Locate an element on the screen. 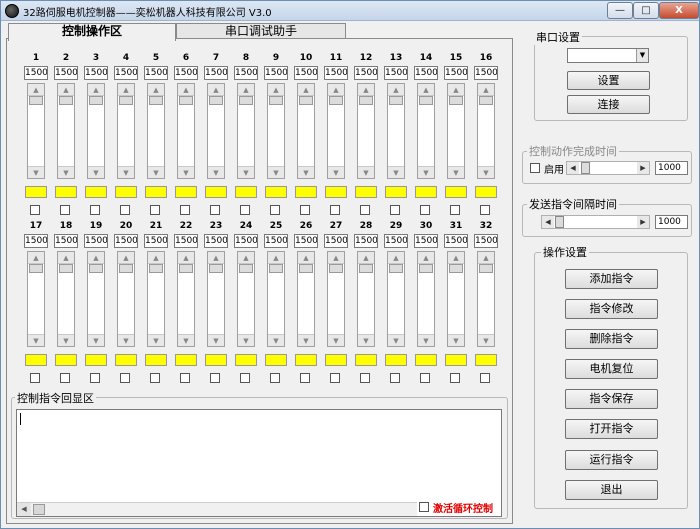 The height and width of the screenshot is (529, 700). modify-command-button: 指令修改 is located at coordinates (611, 309).